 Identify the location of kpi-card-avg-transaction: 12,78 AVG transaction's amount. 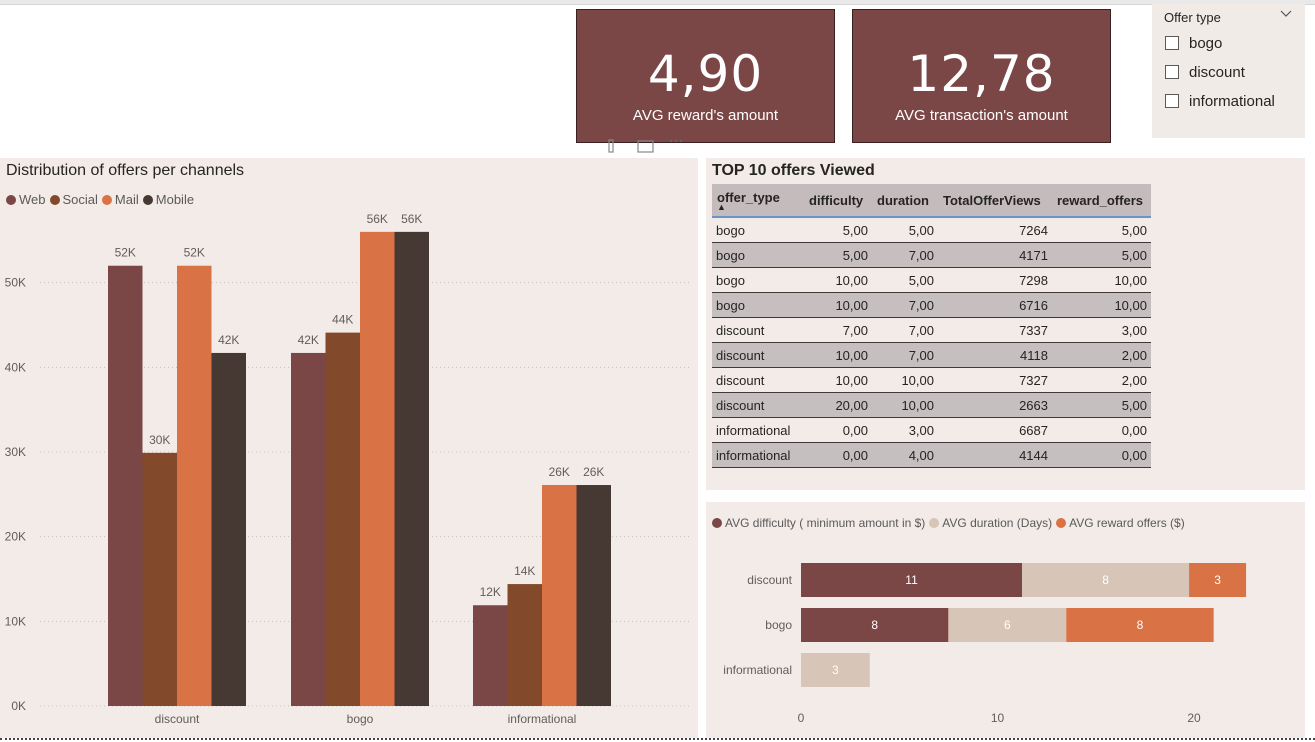
(981, 76).